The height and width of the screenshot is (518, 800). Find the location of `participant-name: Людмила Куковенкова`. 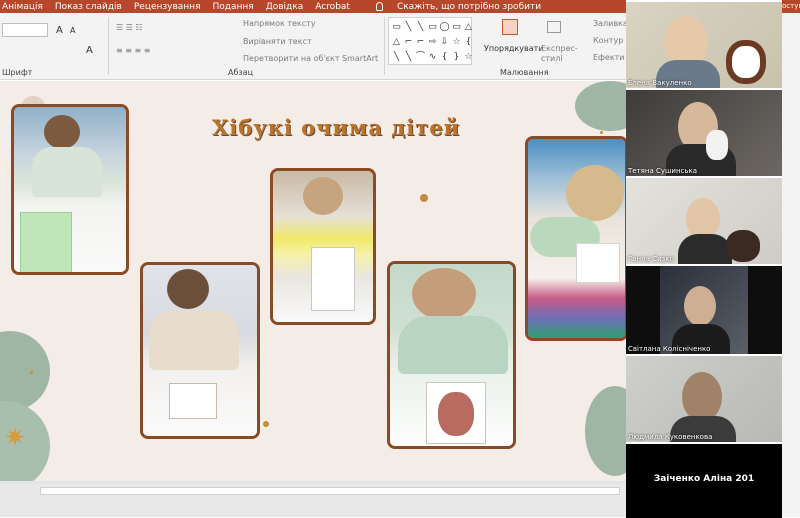

participant-name: Людмила Куковенкова is located at coordinates (670, 437).